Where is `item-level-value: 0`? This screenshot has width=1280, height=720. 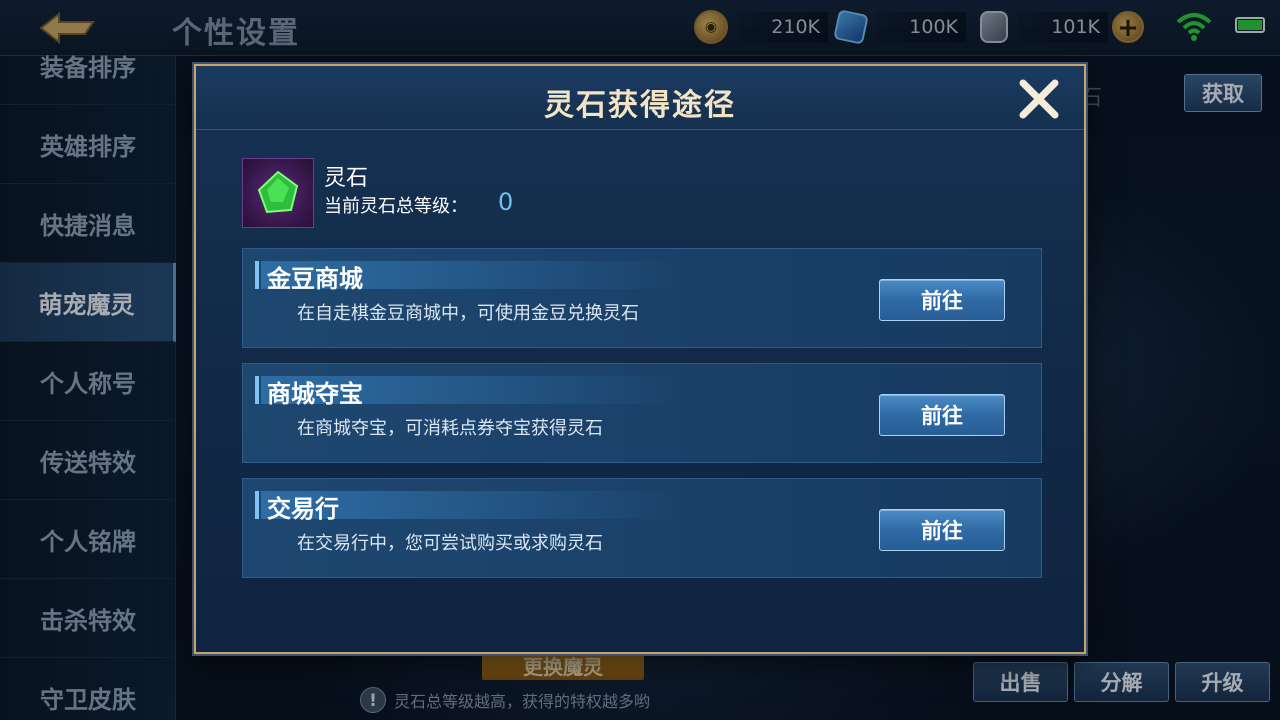
item-level-value: 0 is located at coordinates (506, 202).